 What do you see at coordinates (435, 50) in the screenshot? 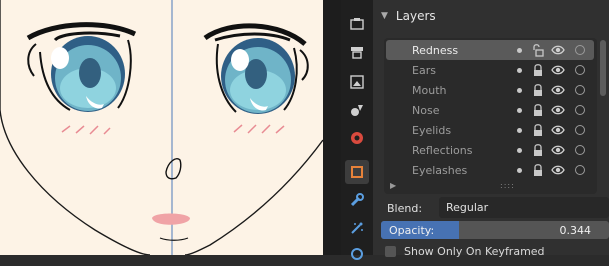
I see `layer-name: Redness` at bounding box center [435, 50].